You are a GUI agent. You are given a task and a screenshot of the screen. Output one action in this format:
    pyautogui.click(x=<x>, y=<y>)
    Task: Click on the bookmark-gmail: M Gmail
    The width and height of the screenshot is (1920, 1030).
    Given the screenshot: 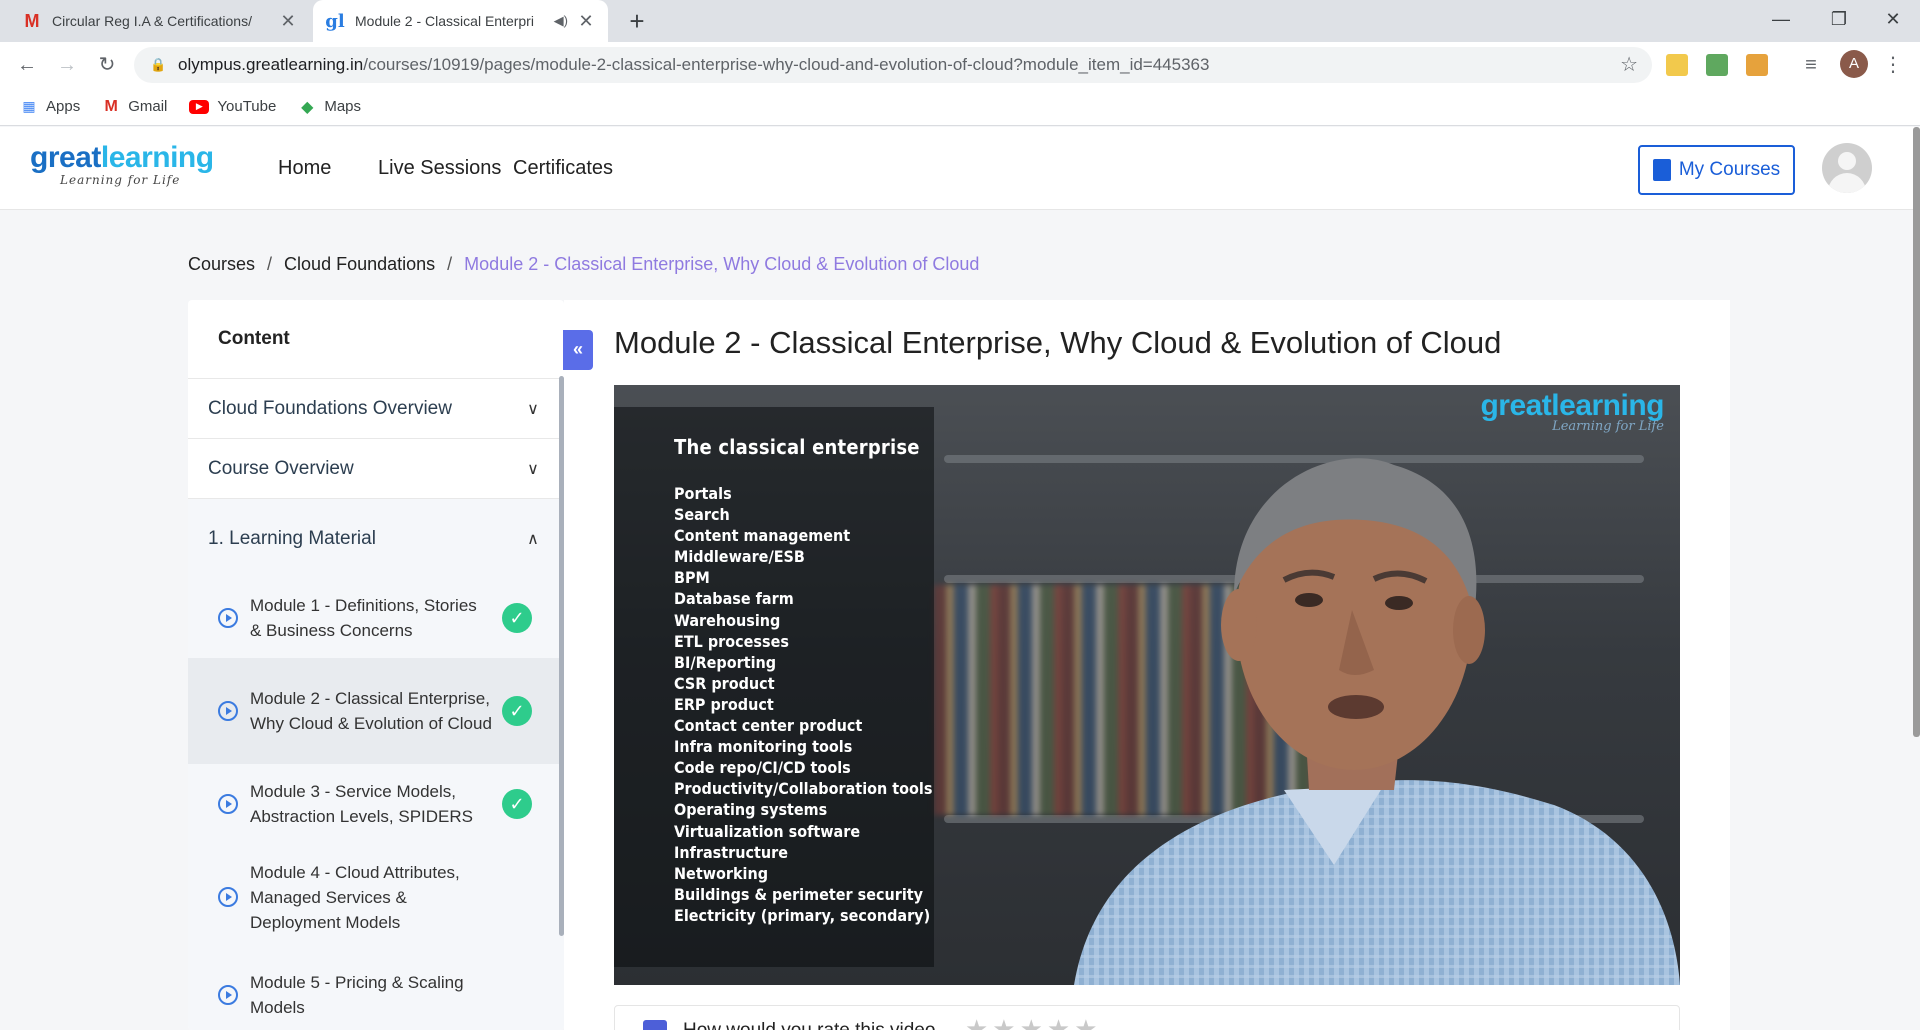 What is the action you would take?
    pyautogui.click(x=135, y=106)
    